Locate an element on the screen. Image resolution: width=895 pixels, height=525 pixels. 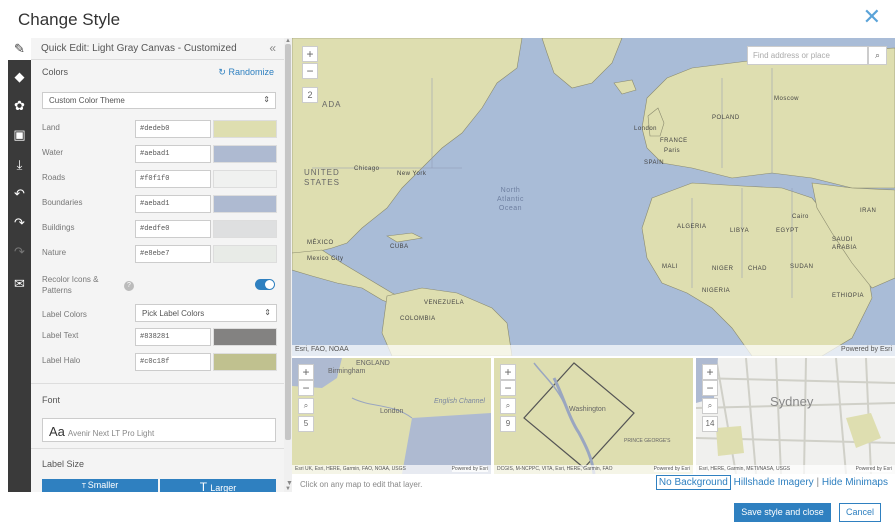
panel.label_rows-row: Label Halo #c0c18f is located at coordinates (157, 362).